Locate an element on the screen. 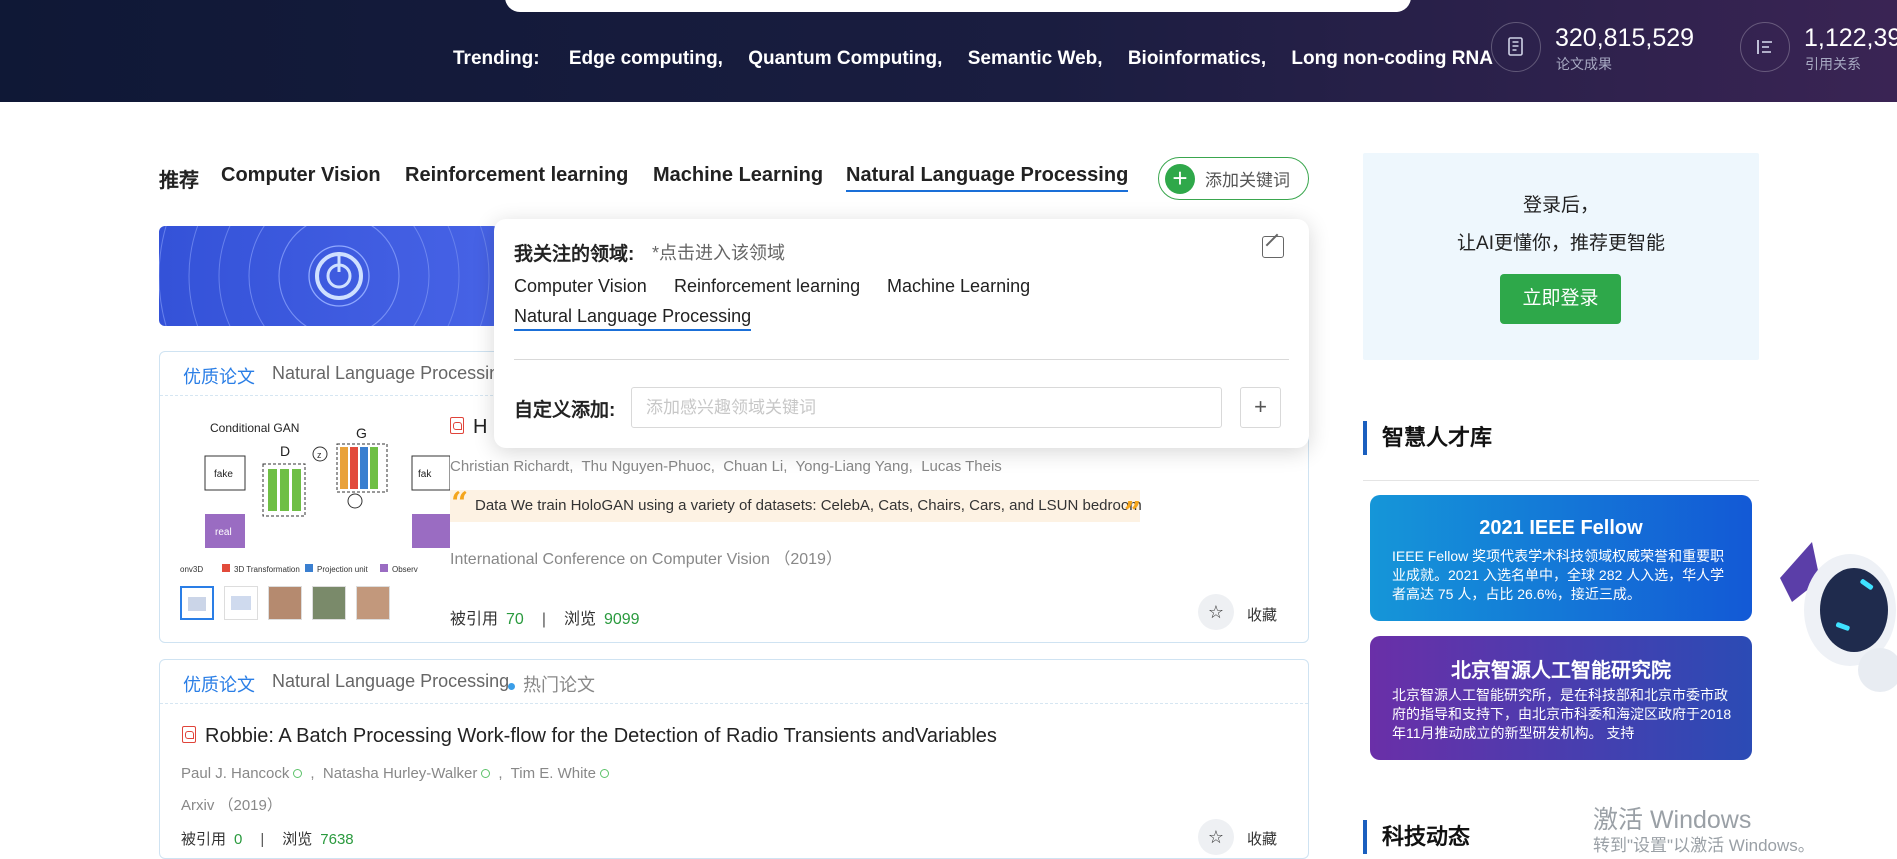 This screenshot has width=1897, height=859. banner-graphic is located at coordinates (324, 276).